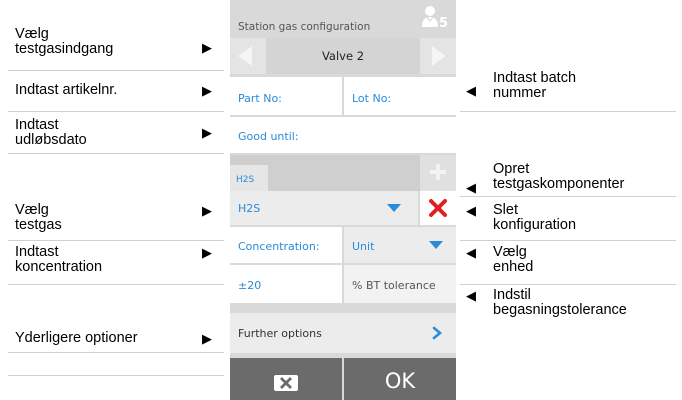 This screenshot has height=400, width=682. I want to click on annotation-select-gas-inlet: Vælg testgasindgang, so click(64, 41).